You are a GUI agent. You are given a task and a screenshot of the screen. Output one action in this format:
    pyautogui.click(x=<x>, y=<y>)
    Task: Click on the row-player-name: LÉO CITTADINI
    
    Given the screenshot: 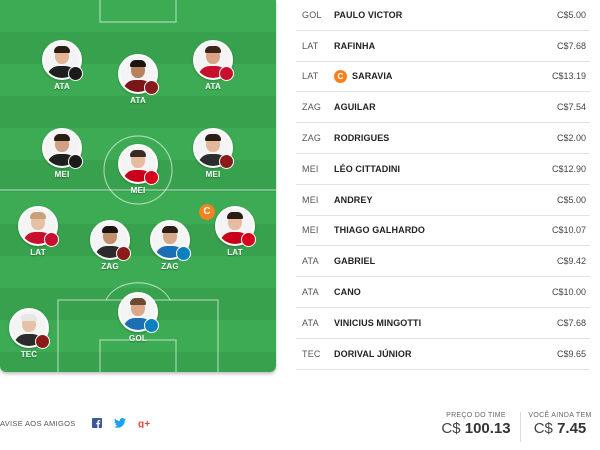 What is the action you would take?
    pyautogui.click(x=430, y=169)
    